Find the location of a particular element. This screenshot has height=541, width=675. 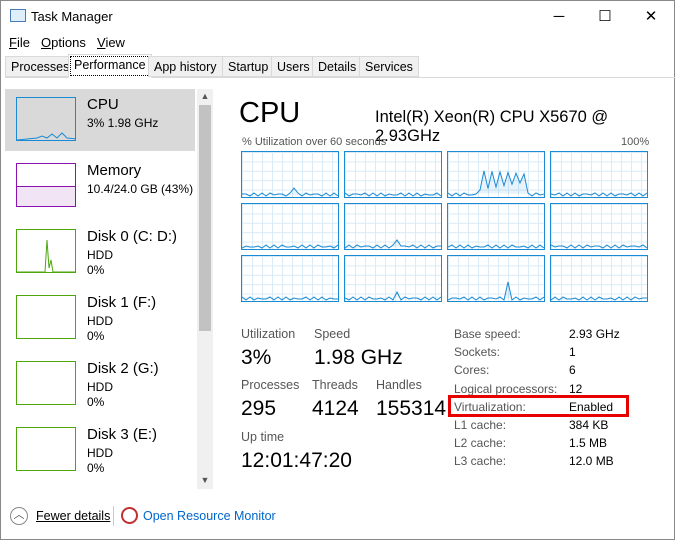

detail-label: L2 cache: is located at coordinates (480, 443).